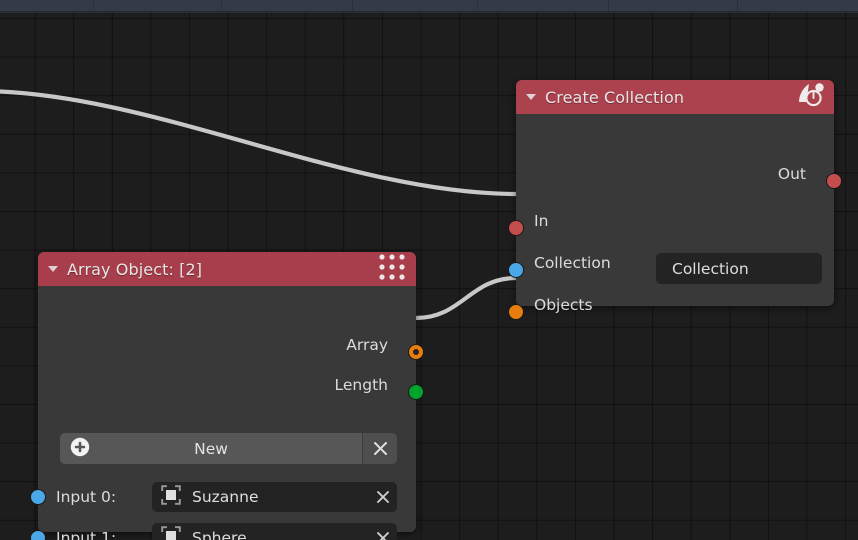 Image resolution: width=858 pixels, height=540 pixels. Describe the element at coordinates (135, 269) in the screenshot. I see `node-title: Array Object: [2]` at that location.